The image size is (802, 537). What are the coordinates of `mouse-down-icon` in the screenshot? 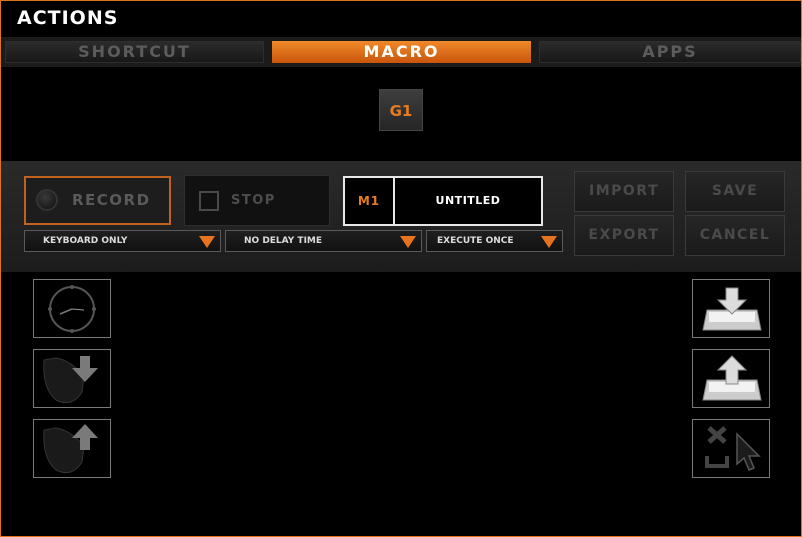 It's located at (70, 380).